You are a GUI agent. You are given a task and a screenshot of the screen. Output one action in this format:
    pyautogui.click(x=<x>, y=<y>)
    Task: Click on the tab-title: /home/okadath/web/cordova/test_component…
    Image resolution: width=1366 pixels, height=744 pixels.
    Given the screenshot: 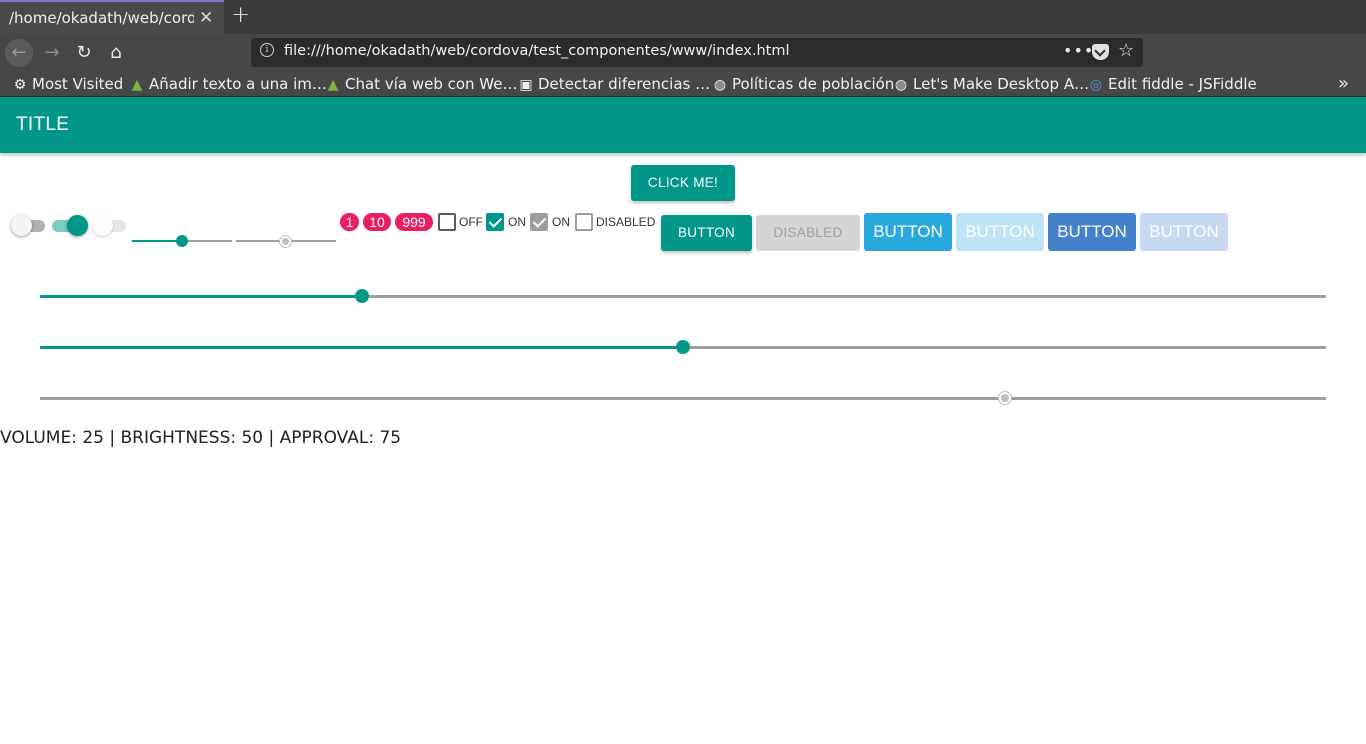 What is the action you would take?
    pyautogui.click(x=101, y=18)
    